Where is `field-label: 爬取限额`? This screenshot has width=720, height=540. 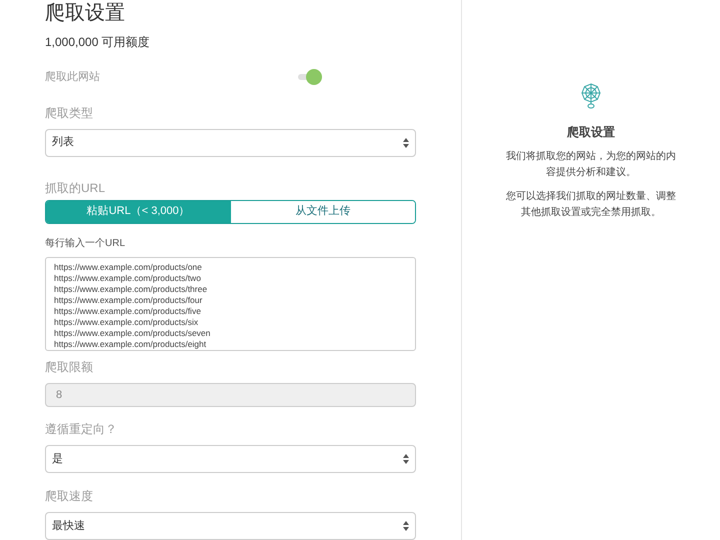 field-label: 爬取限额 is located at coordinates (69, 367).